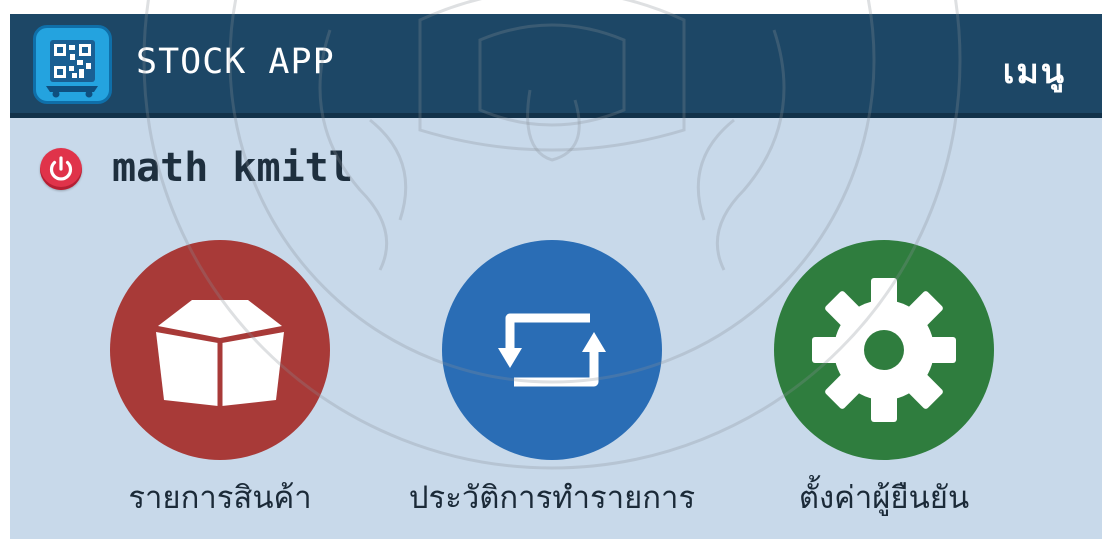 Image resolution: width=1102 pixels, height=539 pixels. I want to click on menu-button: เมนู, so click(1034, 72).